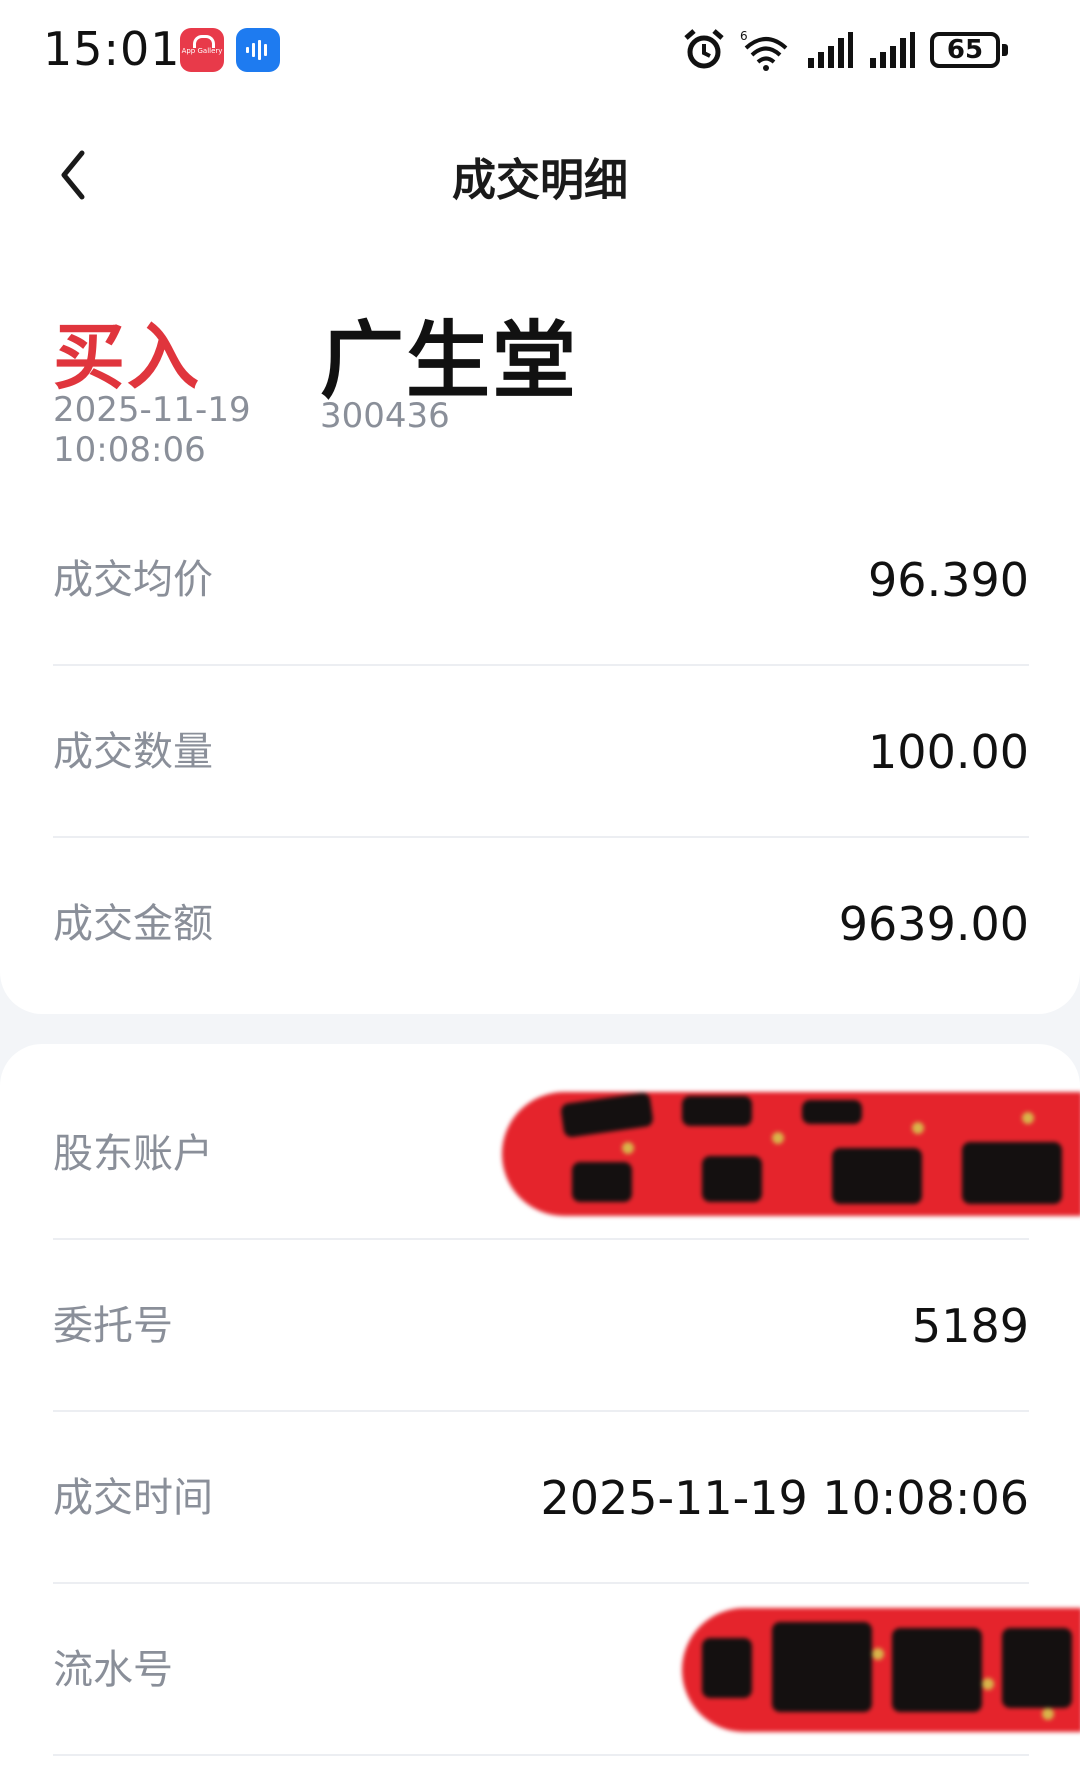 Image resolution: width=1080 pixels, height=1768 pixels. I want to click on detail-label: 流水号, so click(113, 1670).